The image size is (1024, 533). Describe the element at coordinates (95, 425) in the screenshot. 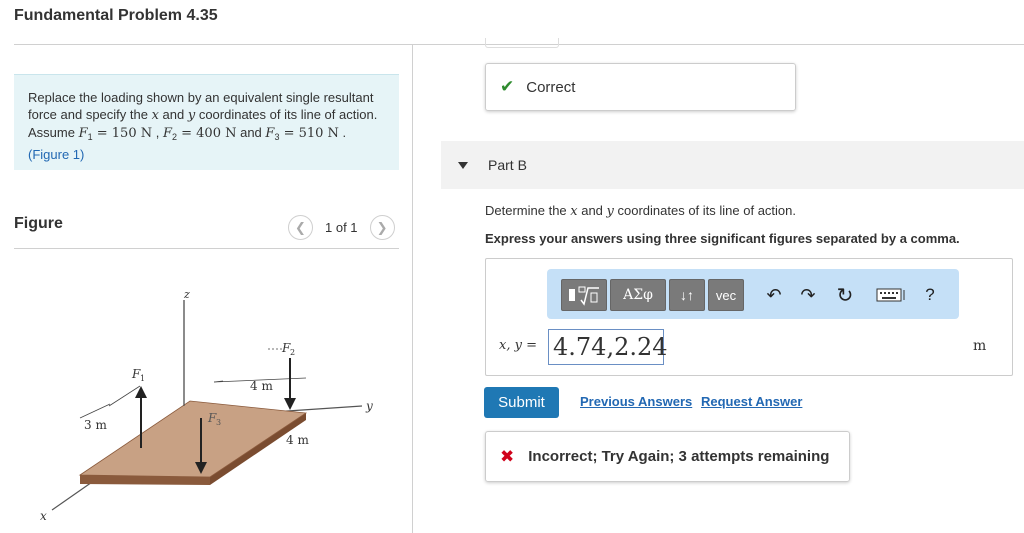

I see `dim-3m-label: 3 m` at that location.